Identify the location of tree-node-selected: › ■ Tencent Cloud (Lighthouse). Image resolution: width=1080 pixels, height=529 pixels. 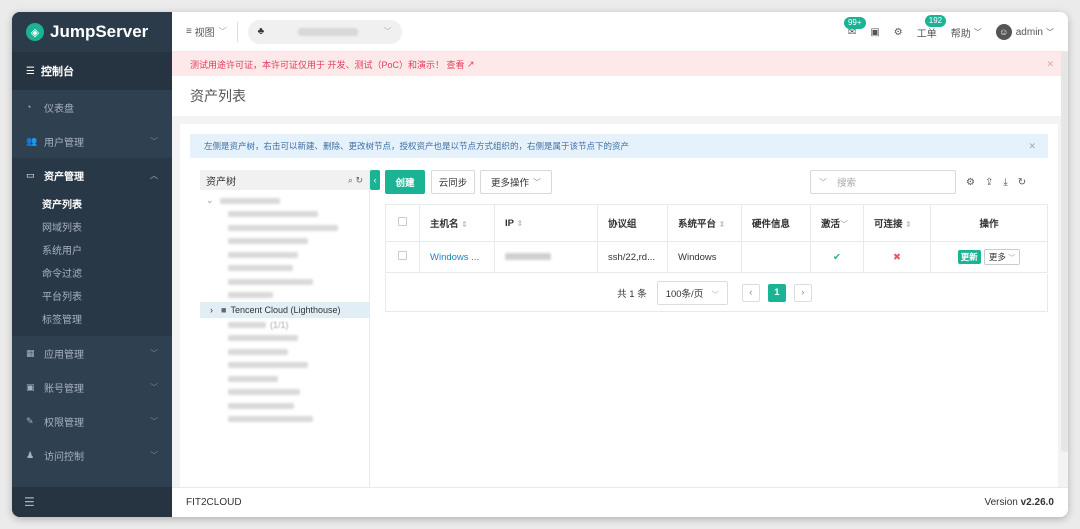
(284, 310).